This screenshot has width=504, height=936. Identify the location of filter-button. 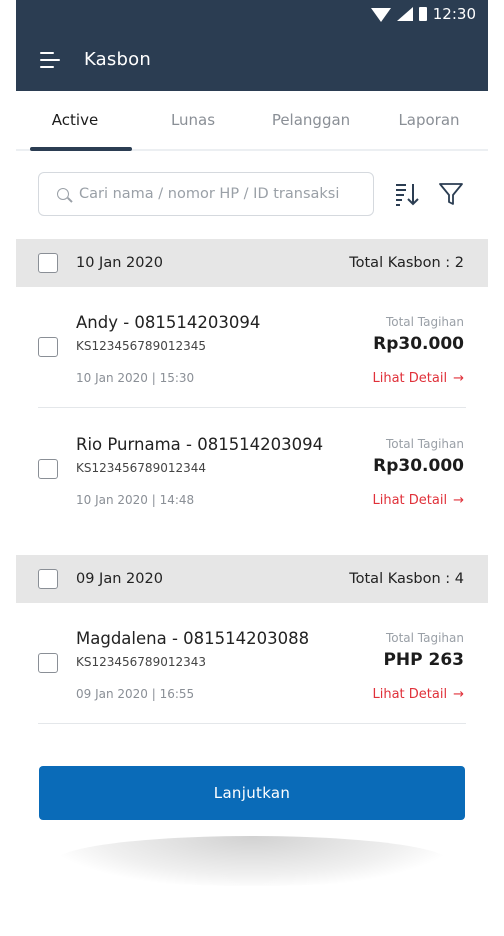
(451, 194).